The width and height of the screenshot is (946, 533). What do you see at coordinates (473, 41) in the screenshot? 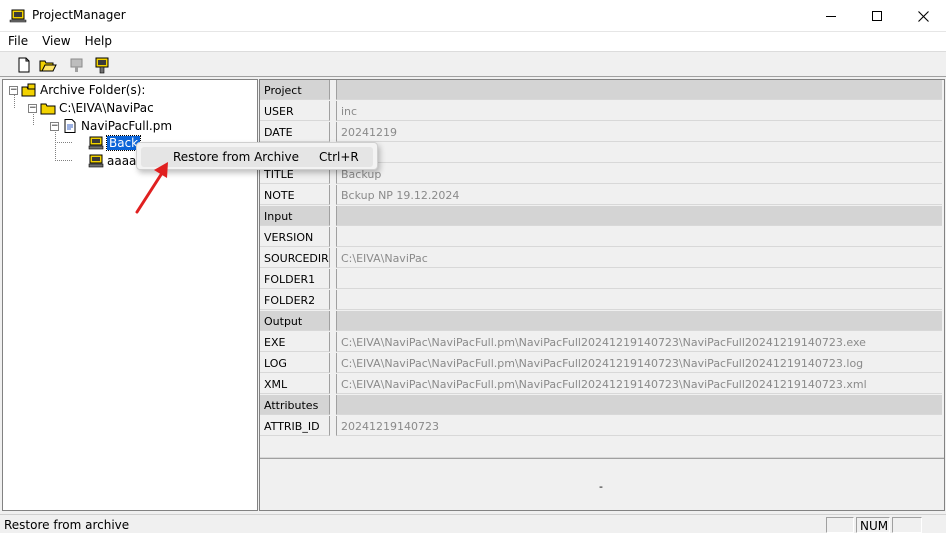
I see `menu-bar: File View Help` at bounding box center [473, 41].